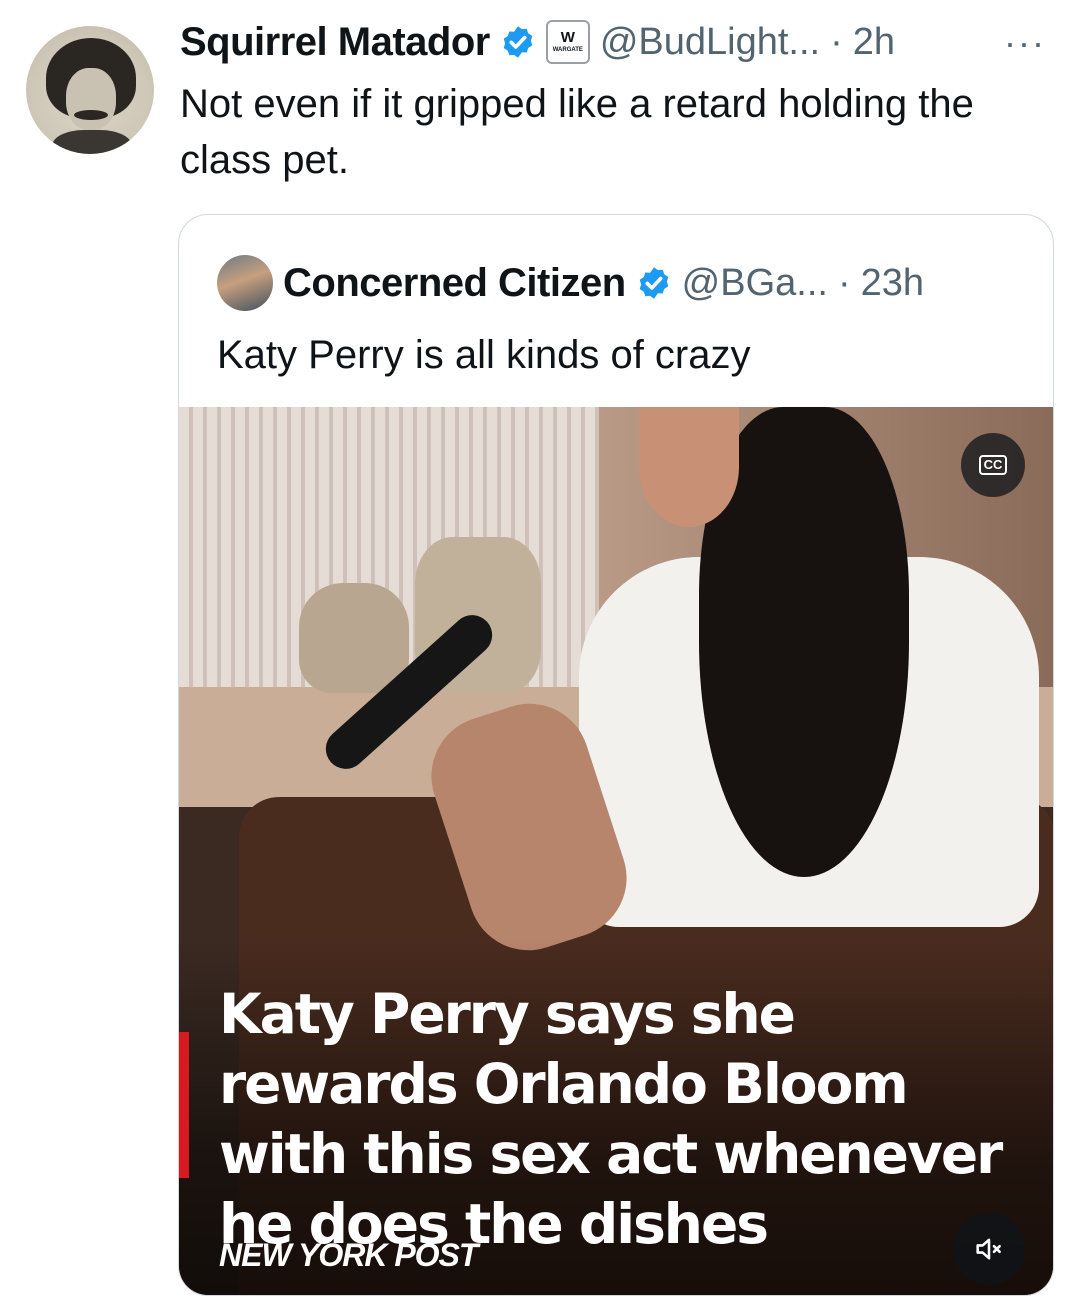  I want to click on publisher-logo: NEW YORK POST, so click(348, 1255).